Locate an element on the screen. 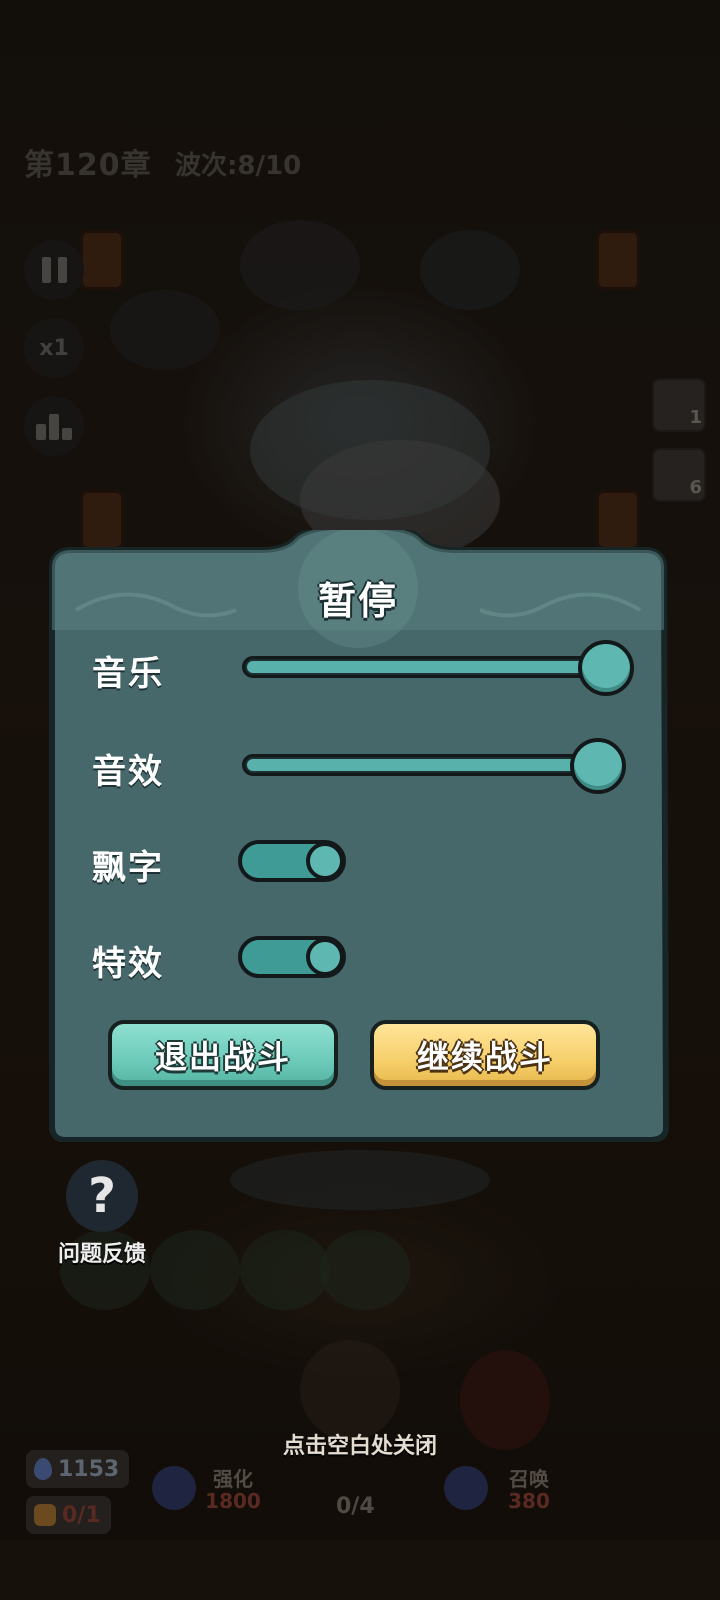 The height and width of the screenshot is (1600, 720). summon-button: 召唤 380 is located at coordinates (529, 1490).